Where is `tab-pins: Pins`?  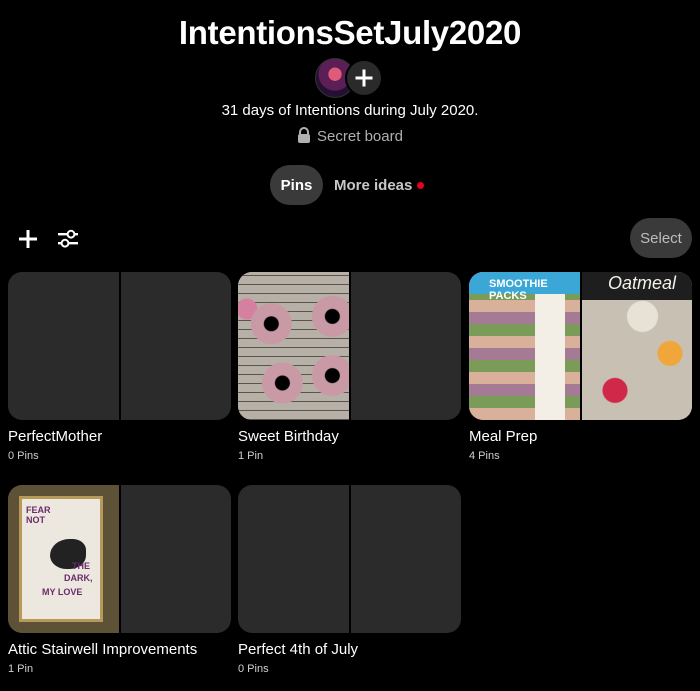 tab-pins: Pins is located at coordinates (296, 185).